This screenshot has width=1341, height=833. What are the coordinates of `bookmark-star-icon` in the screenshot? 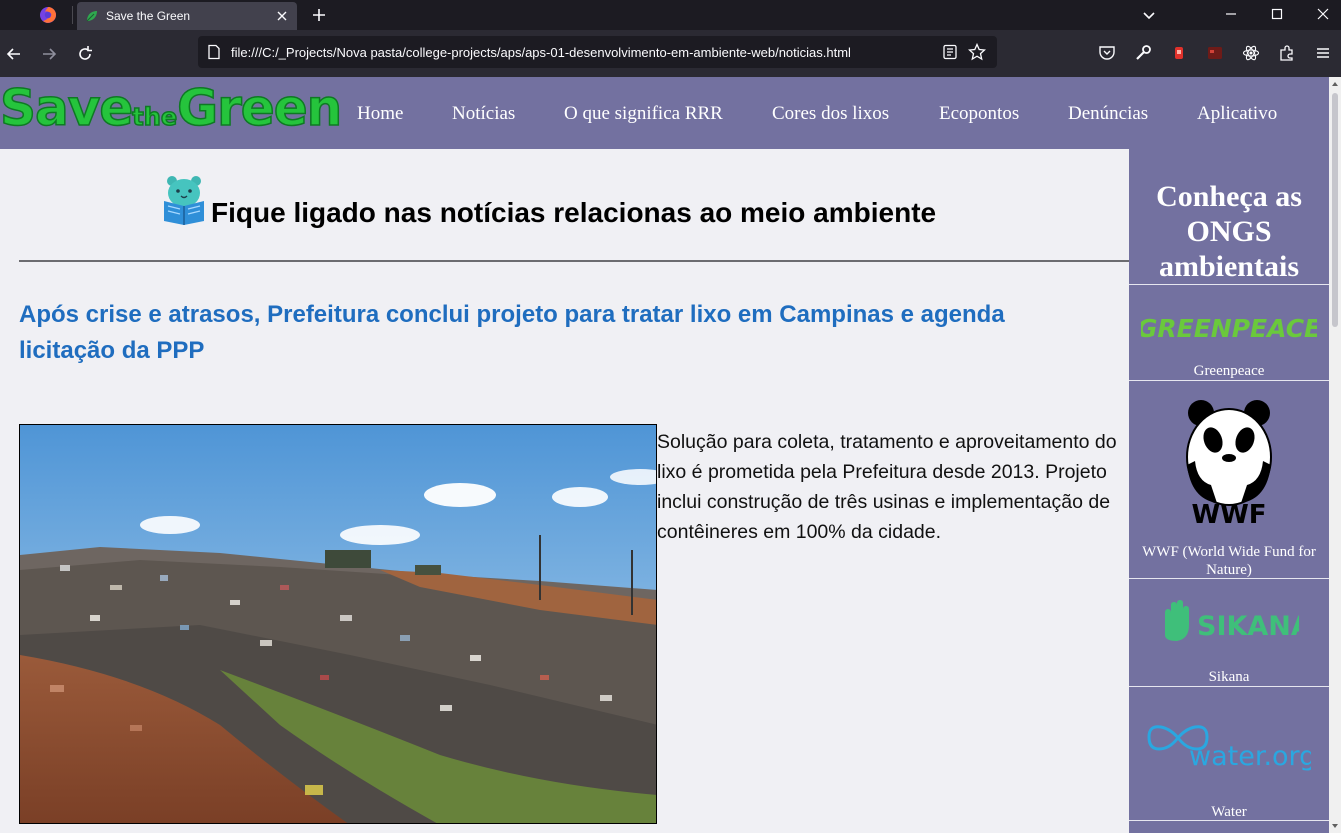 It's located at (977, 52).